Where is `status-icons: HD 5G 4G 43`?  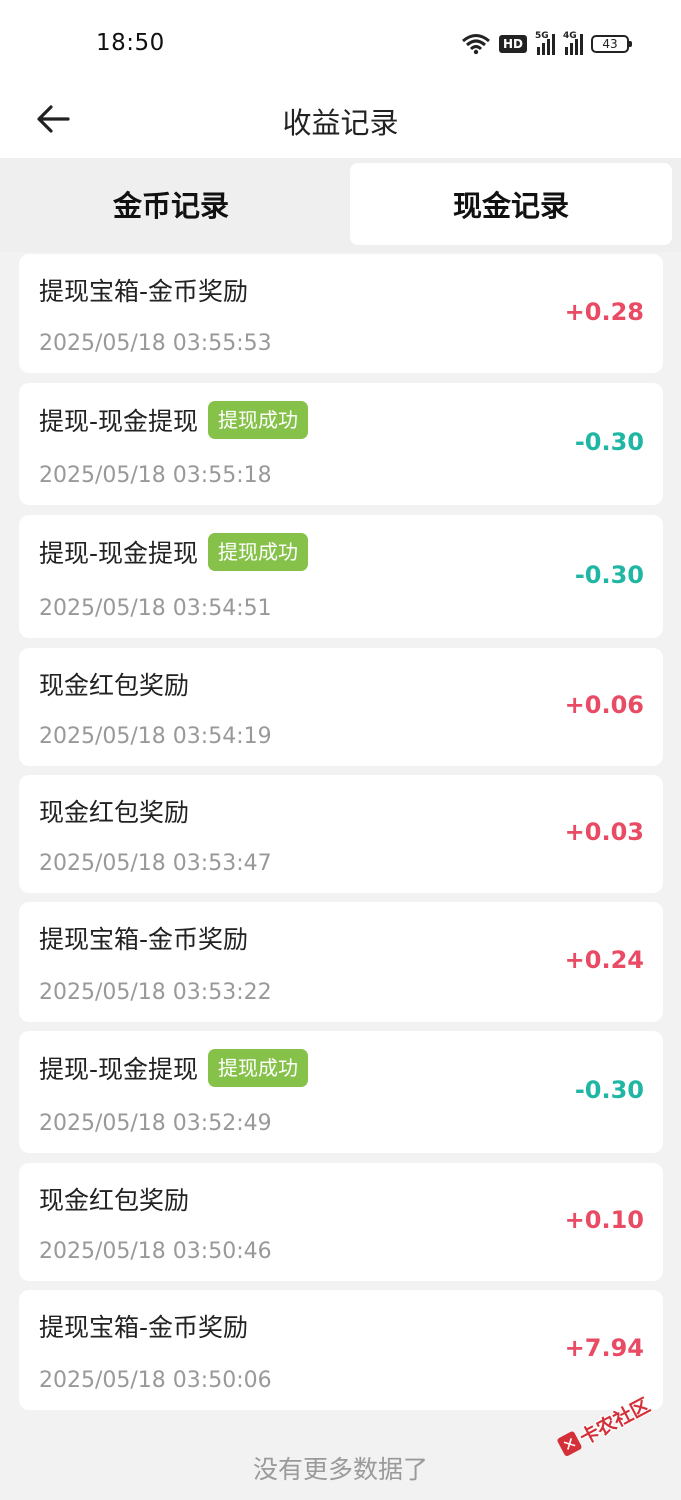 status-icons: HD 5G 4G 43 is located at coordinates (546, 44).